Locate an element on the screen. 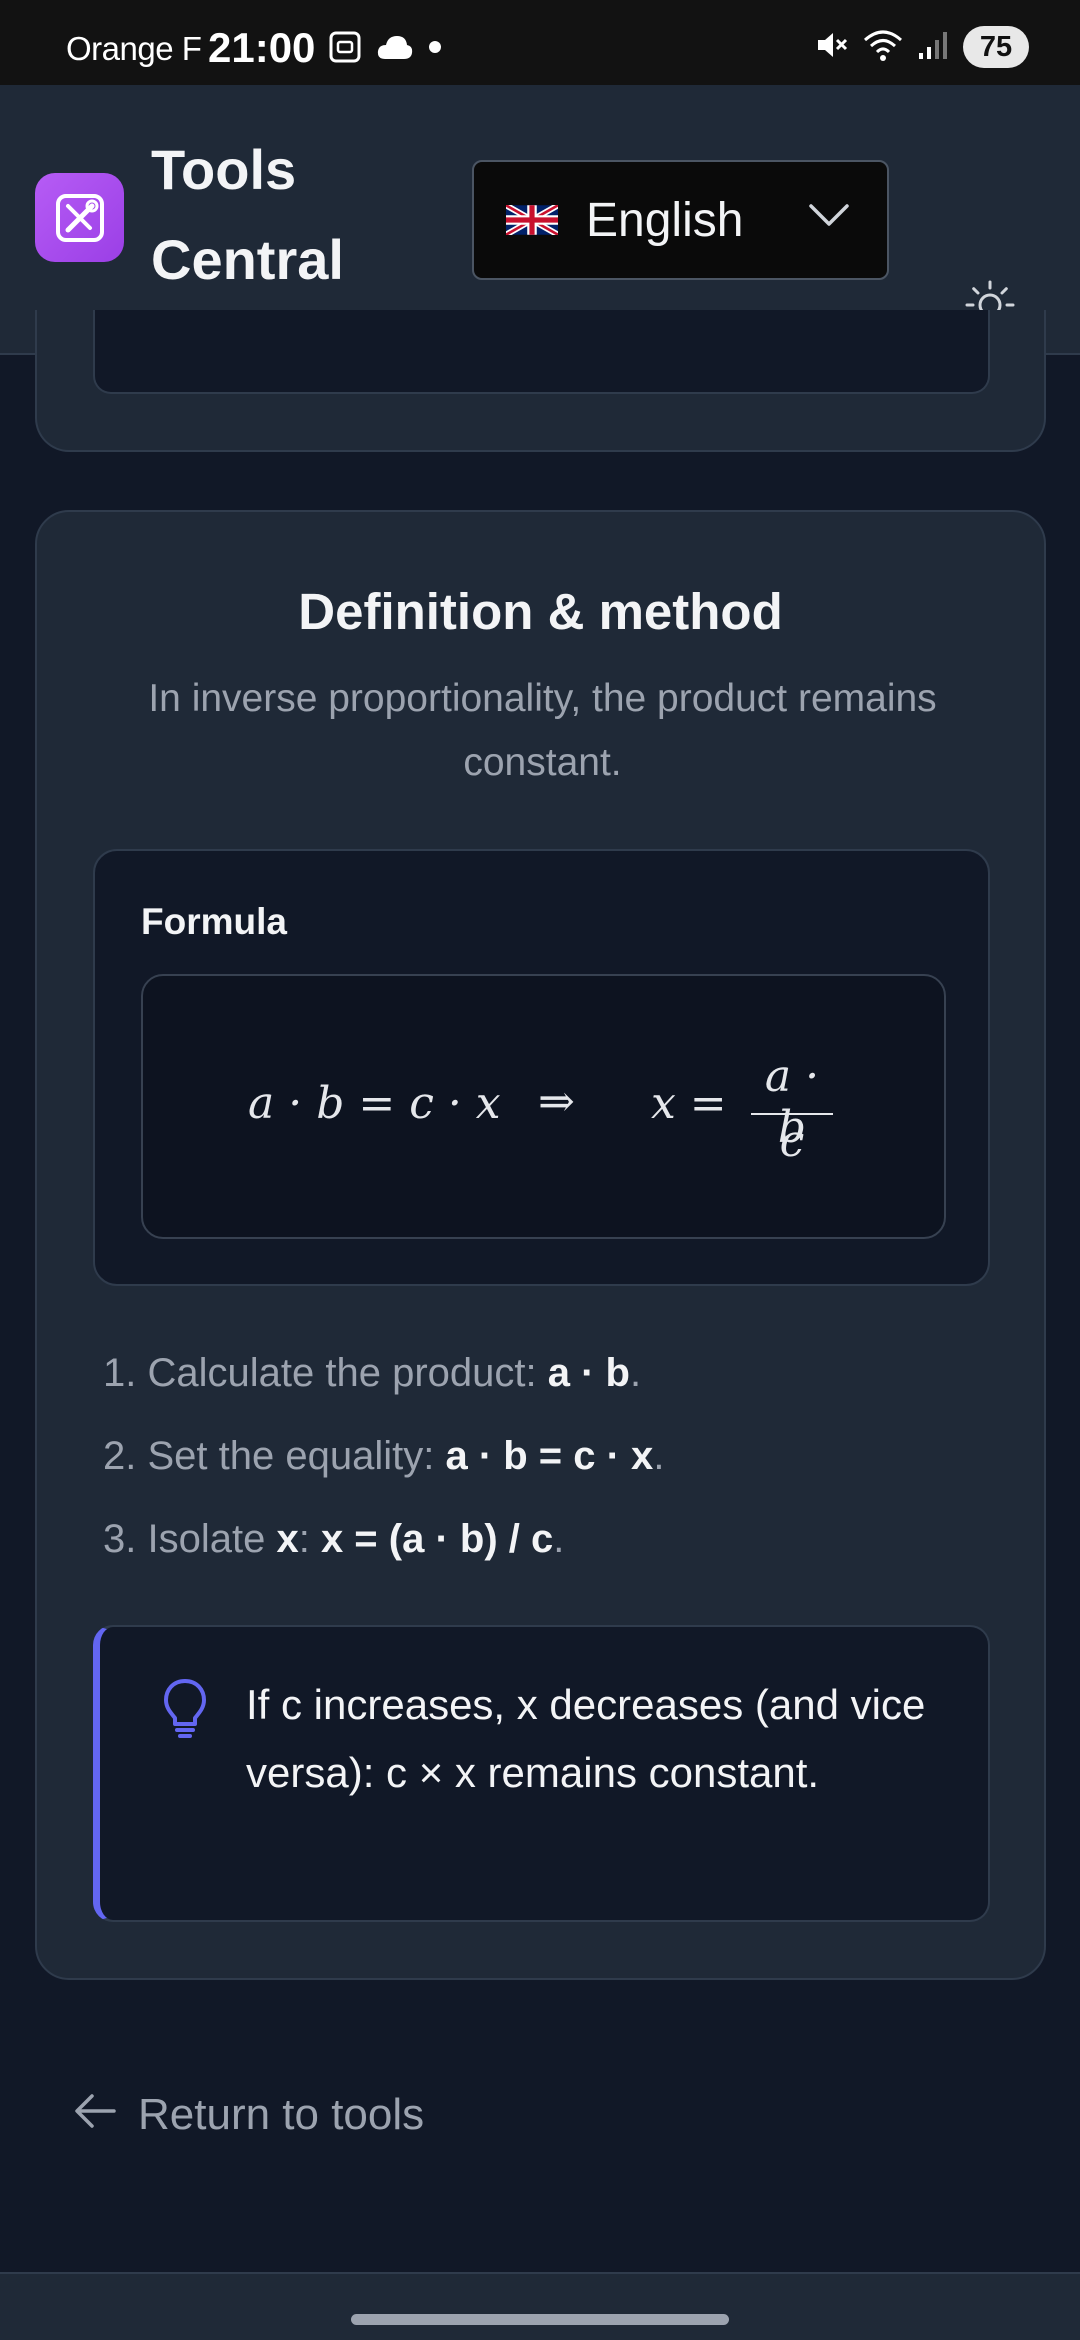 The image size is (1080, 2340). home-indicator is located at coordinates (540, 2319).